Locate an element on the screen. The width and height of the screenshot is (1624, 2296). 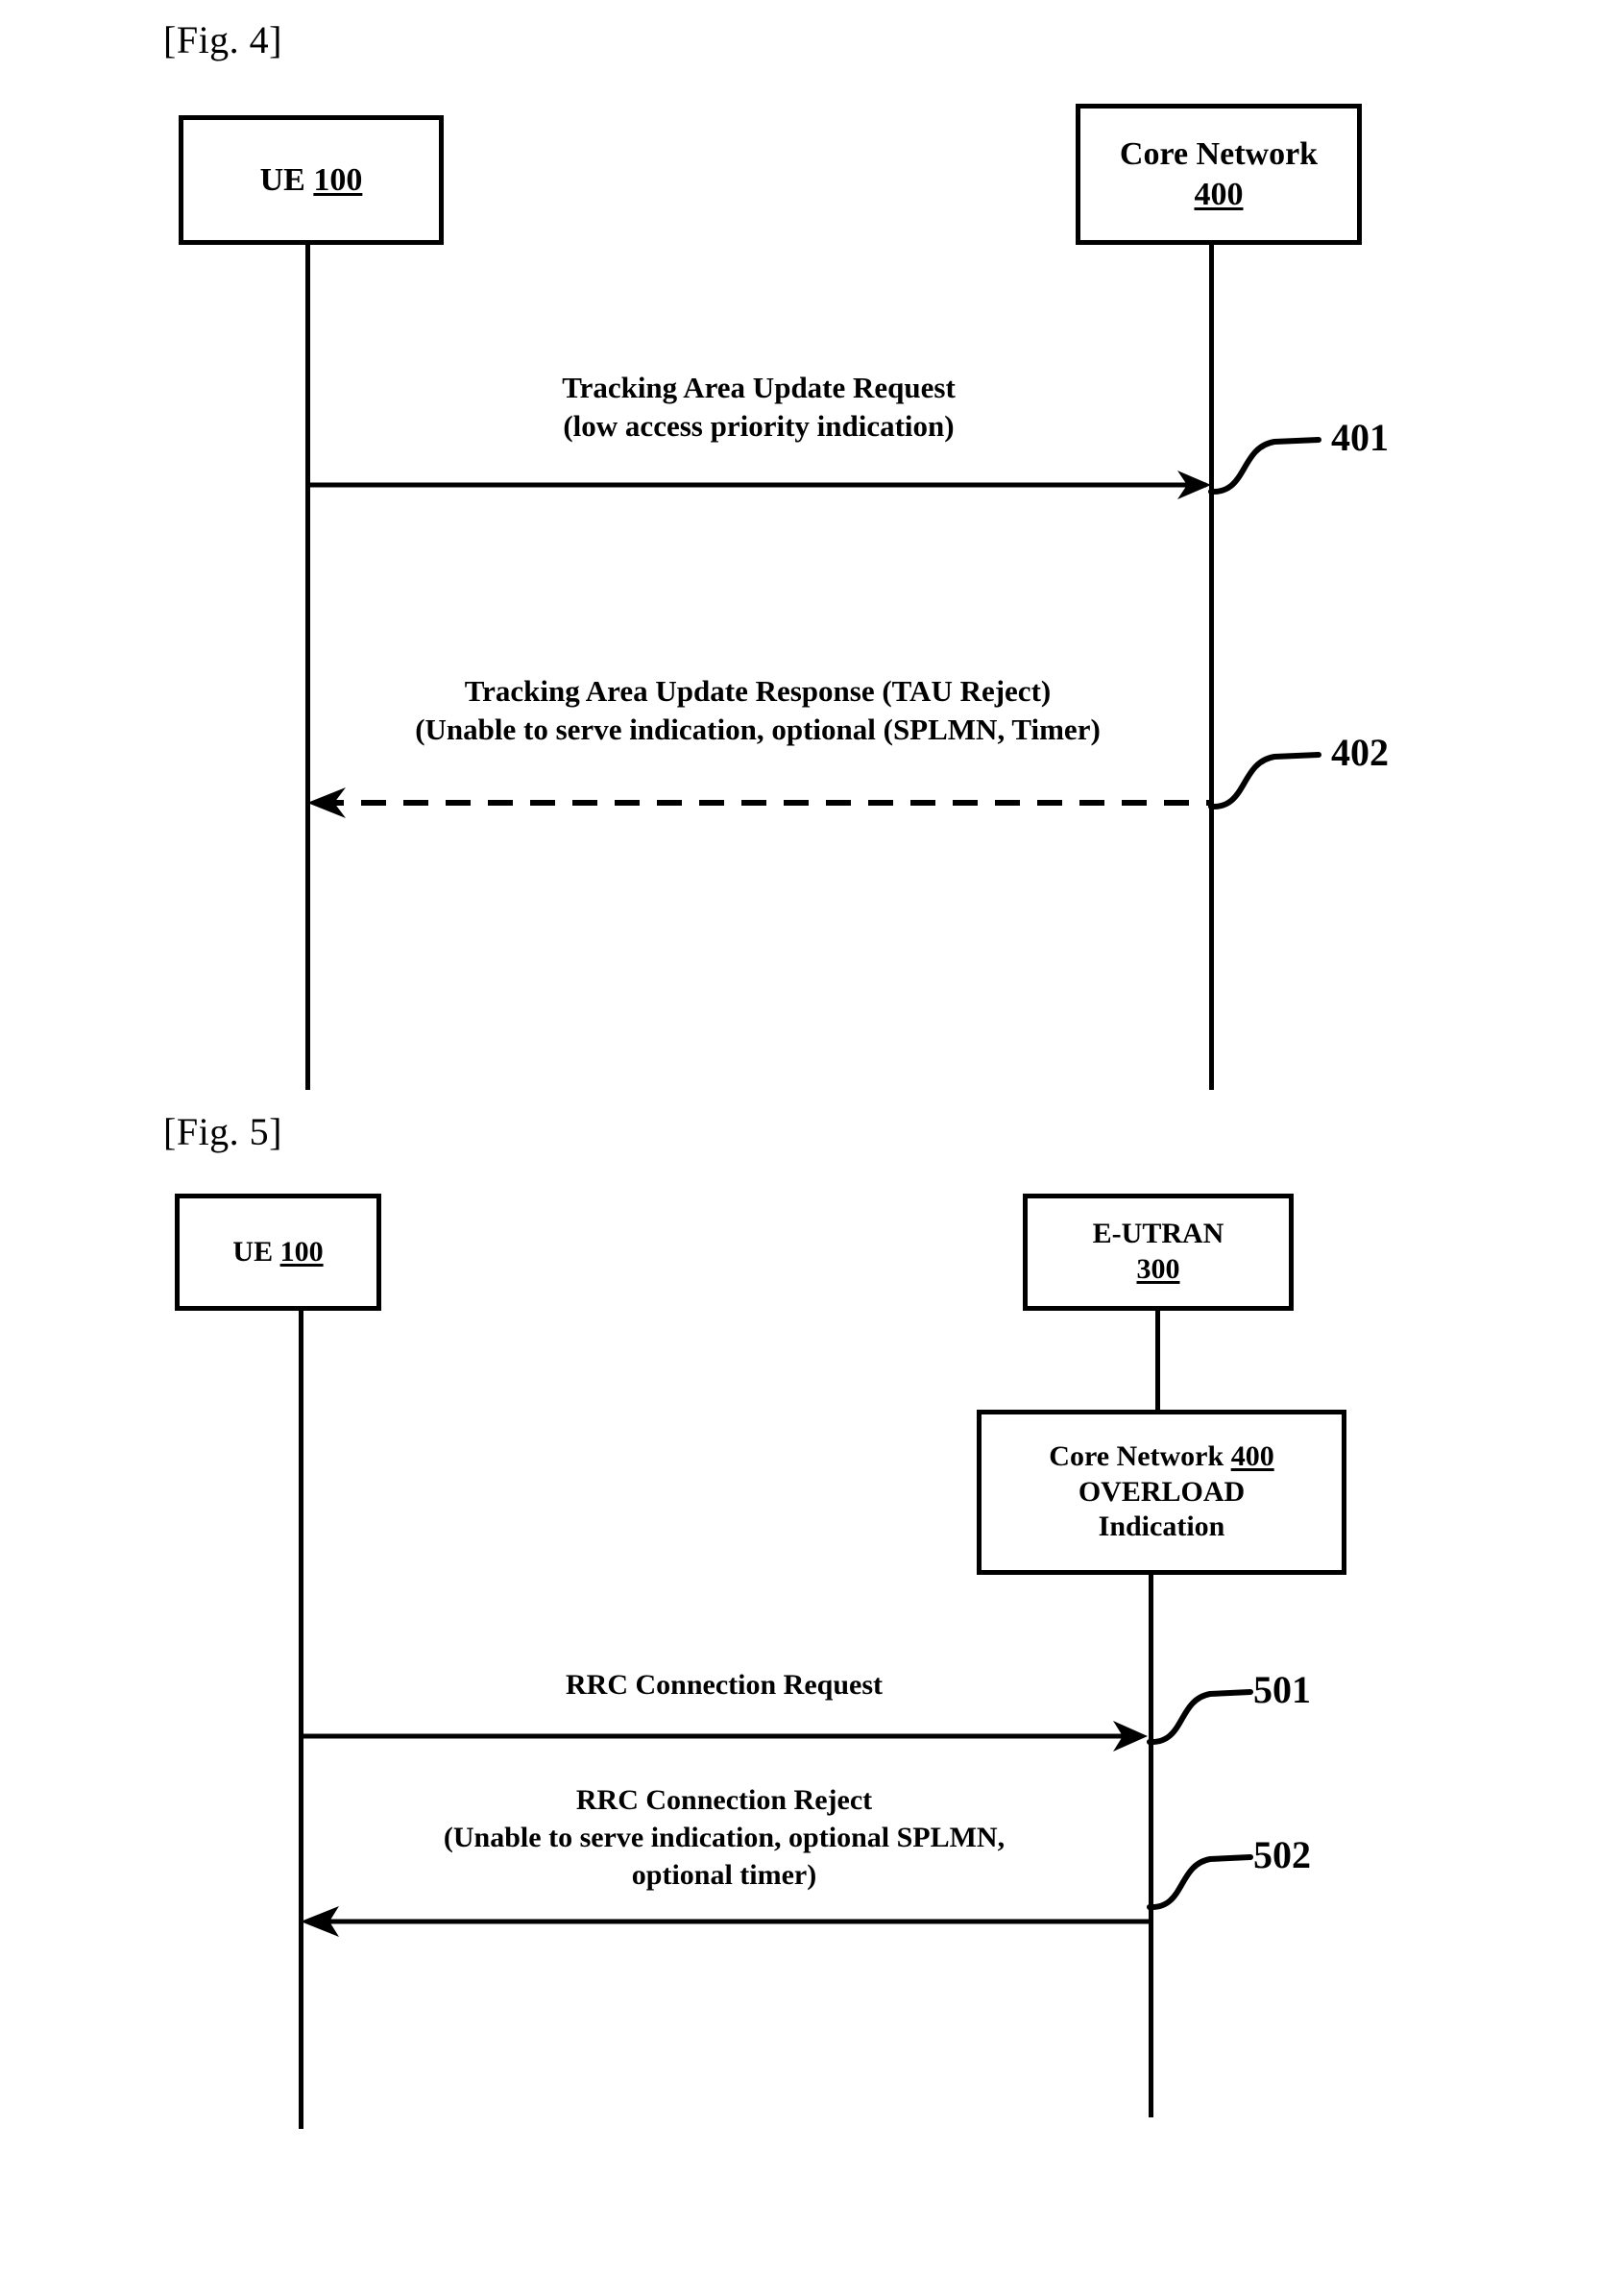
fig5-node-ue: UE 100 is located at coordinates (278, 1252).